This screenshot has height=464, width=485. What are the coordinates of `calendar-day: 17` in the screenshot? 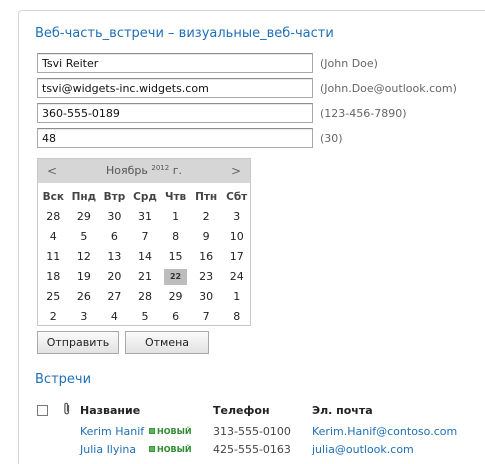 It's located at (236, 257).